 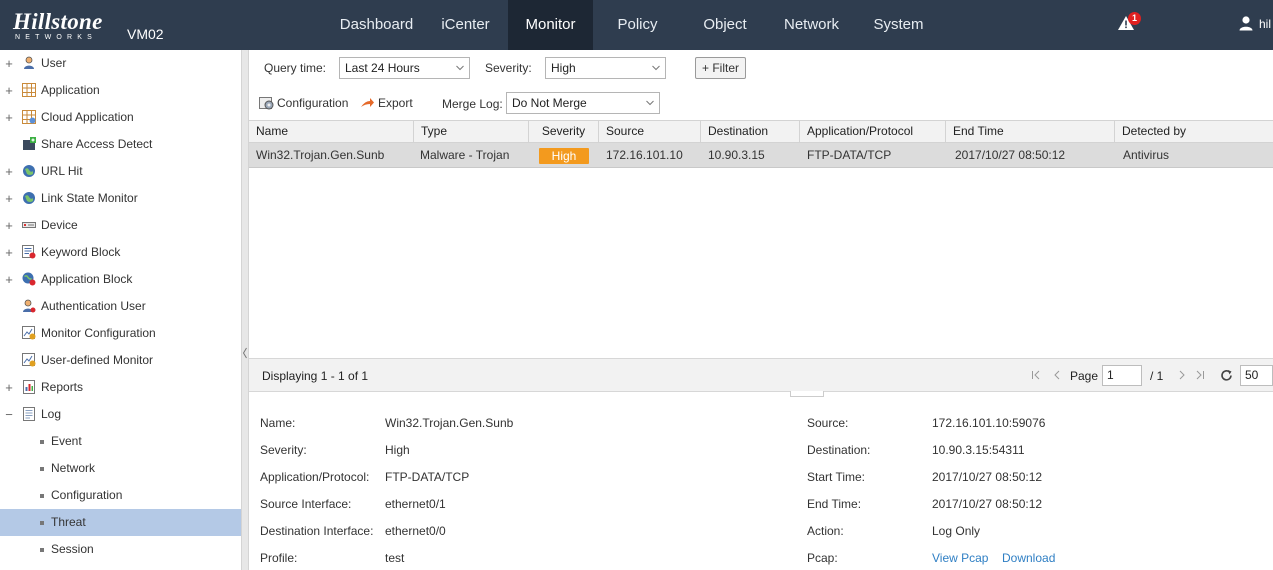 I want to click on sidebar-item-label: Configuration, so click(x=87, y=495).